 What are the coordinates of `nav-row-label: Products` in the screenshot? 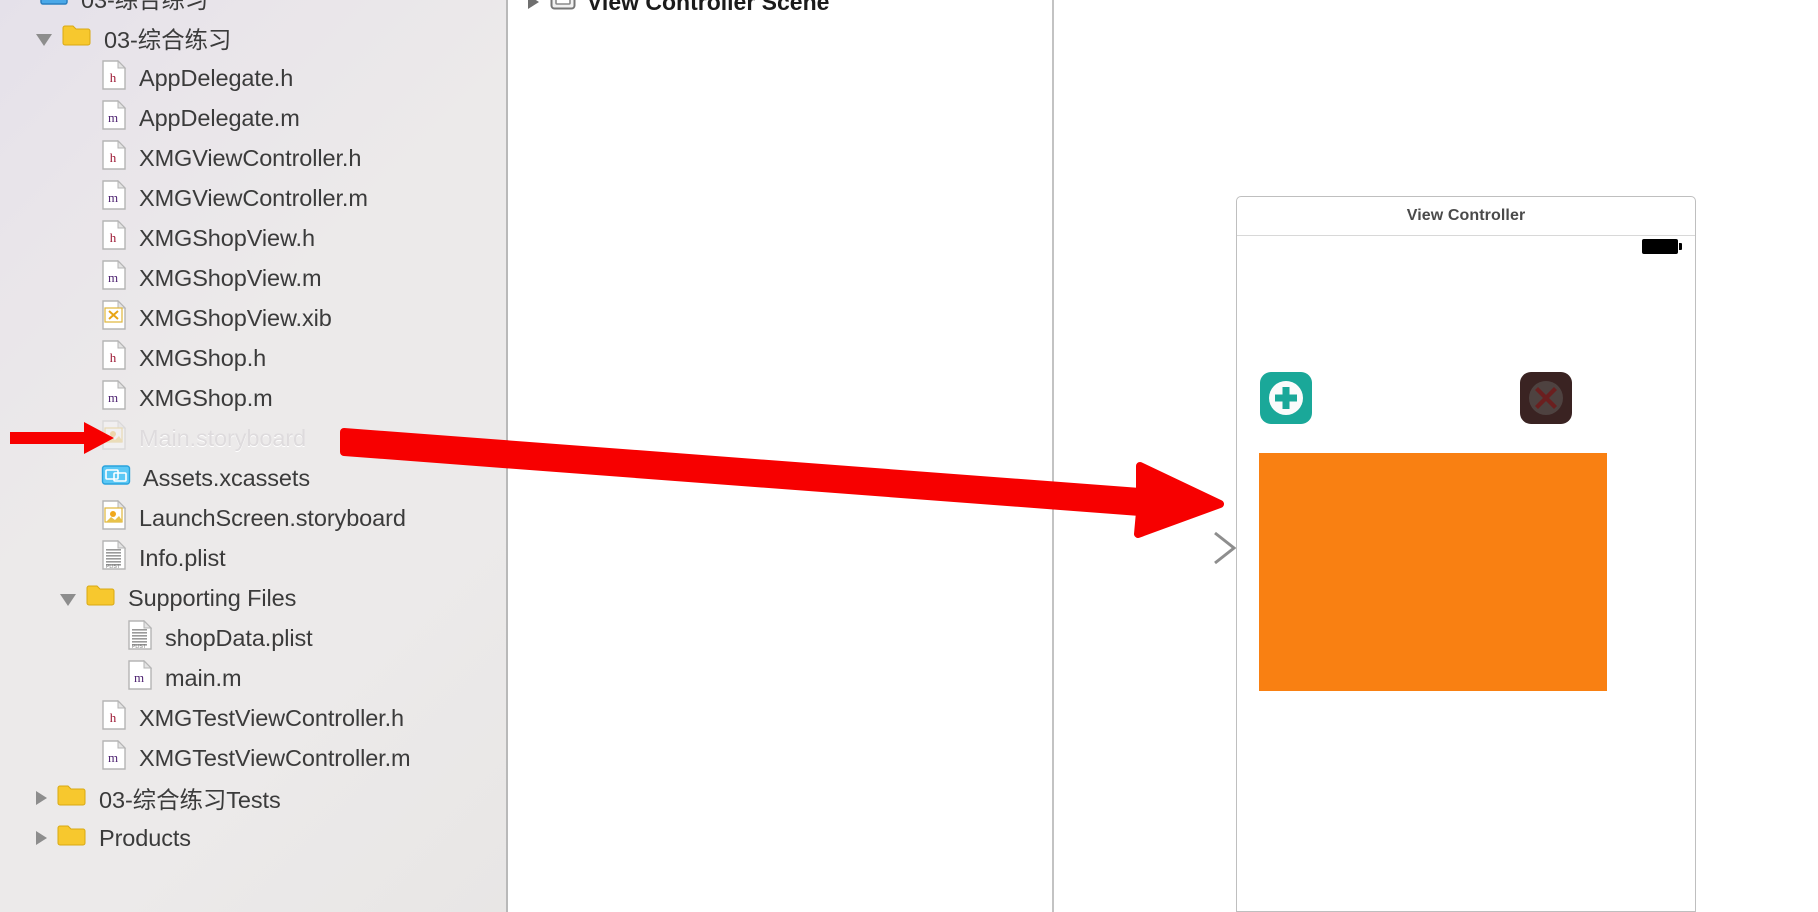 It's located at (145, 837).